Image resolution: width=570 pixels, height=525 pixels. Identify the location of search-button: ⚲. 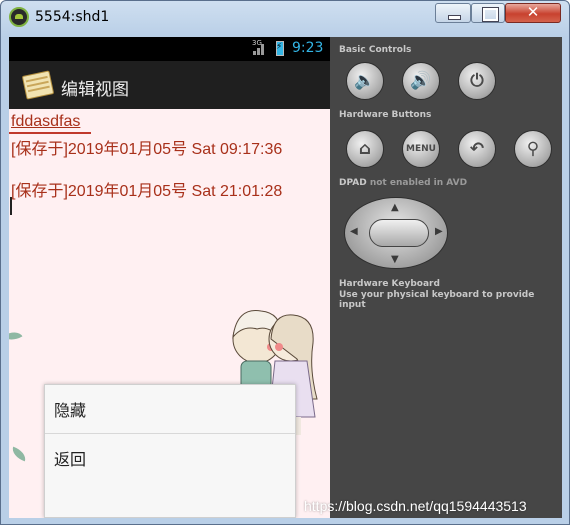
(533, 149).